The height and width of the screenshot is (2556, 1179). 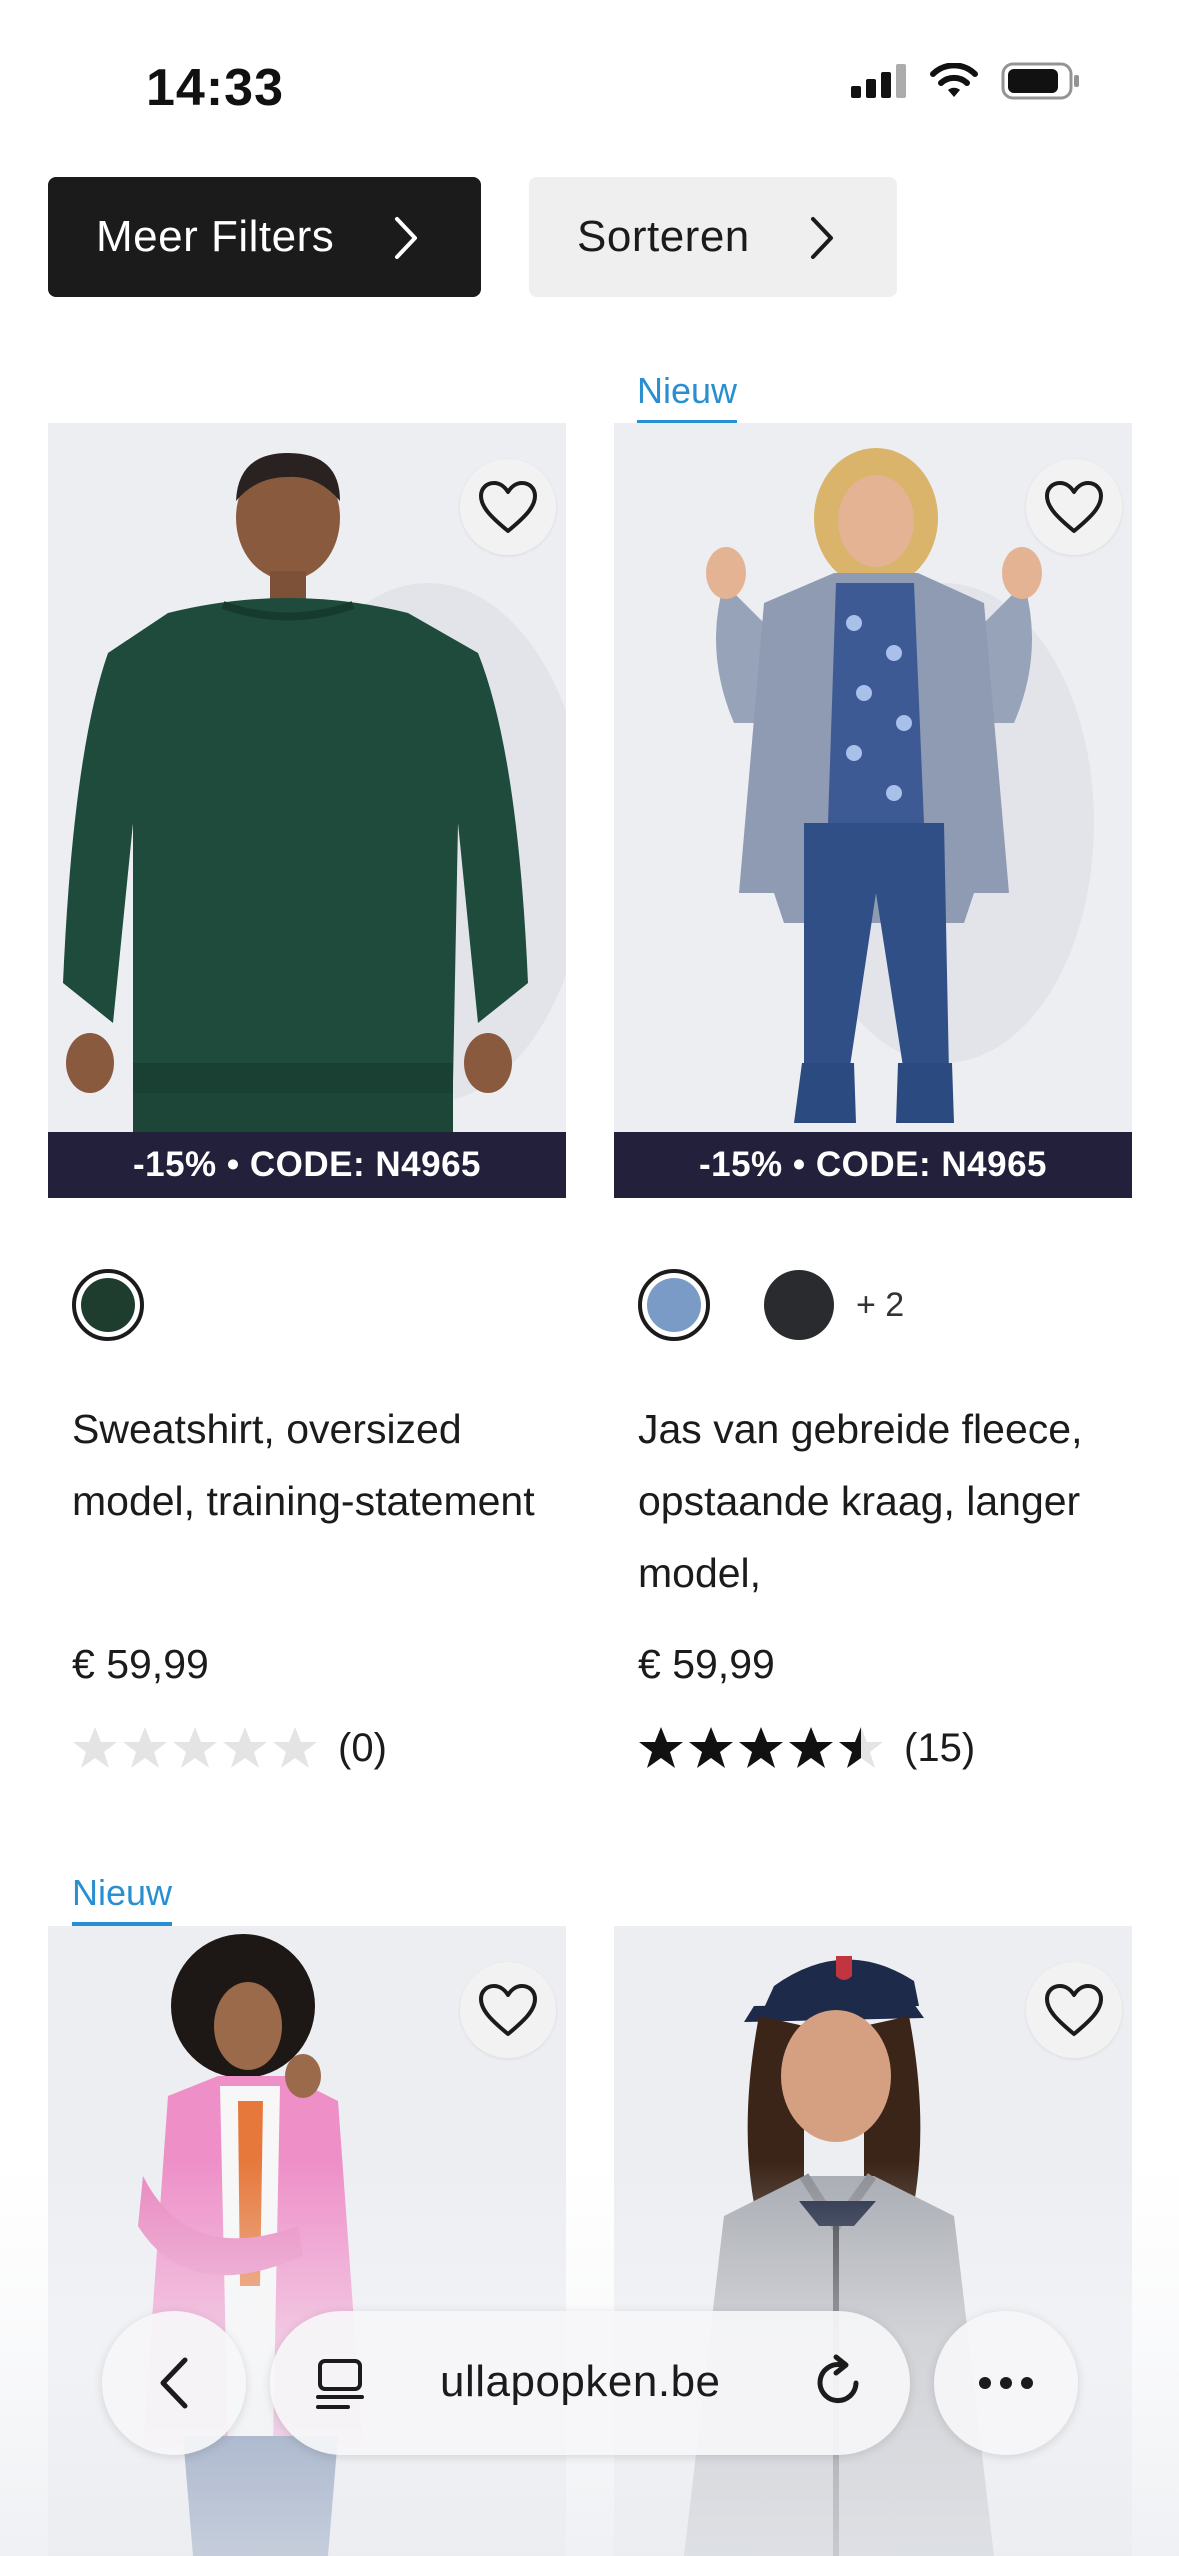 I want to click on battery-icon, so click(x=1040, y=81).